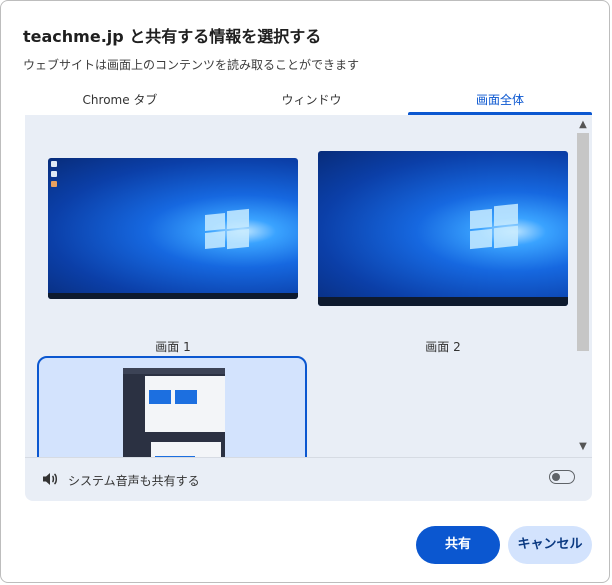  Describe the element at coordinates (308, 479) in the screenshot. I see `system-audio-row: システム音声も共有する` at that location.